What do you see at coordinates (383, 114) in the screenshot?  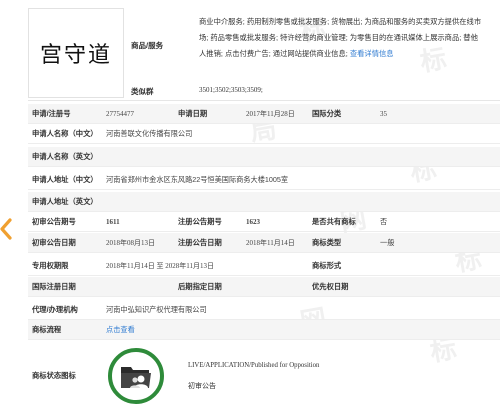 I see `class-value: 35` at bounding box center [383, 114].